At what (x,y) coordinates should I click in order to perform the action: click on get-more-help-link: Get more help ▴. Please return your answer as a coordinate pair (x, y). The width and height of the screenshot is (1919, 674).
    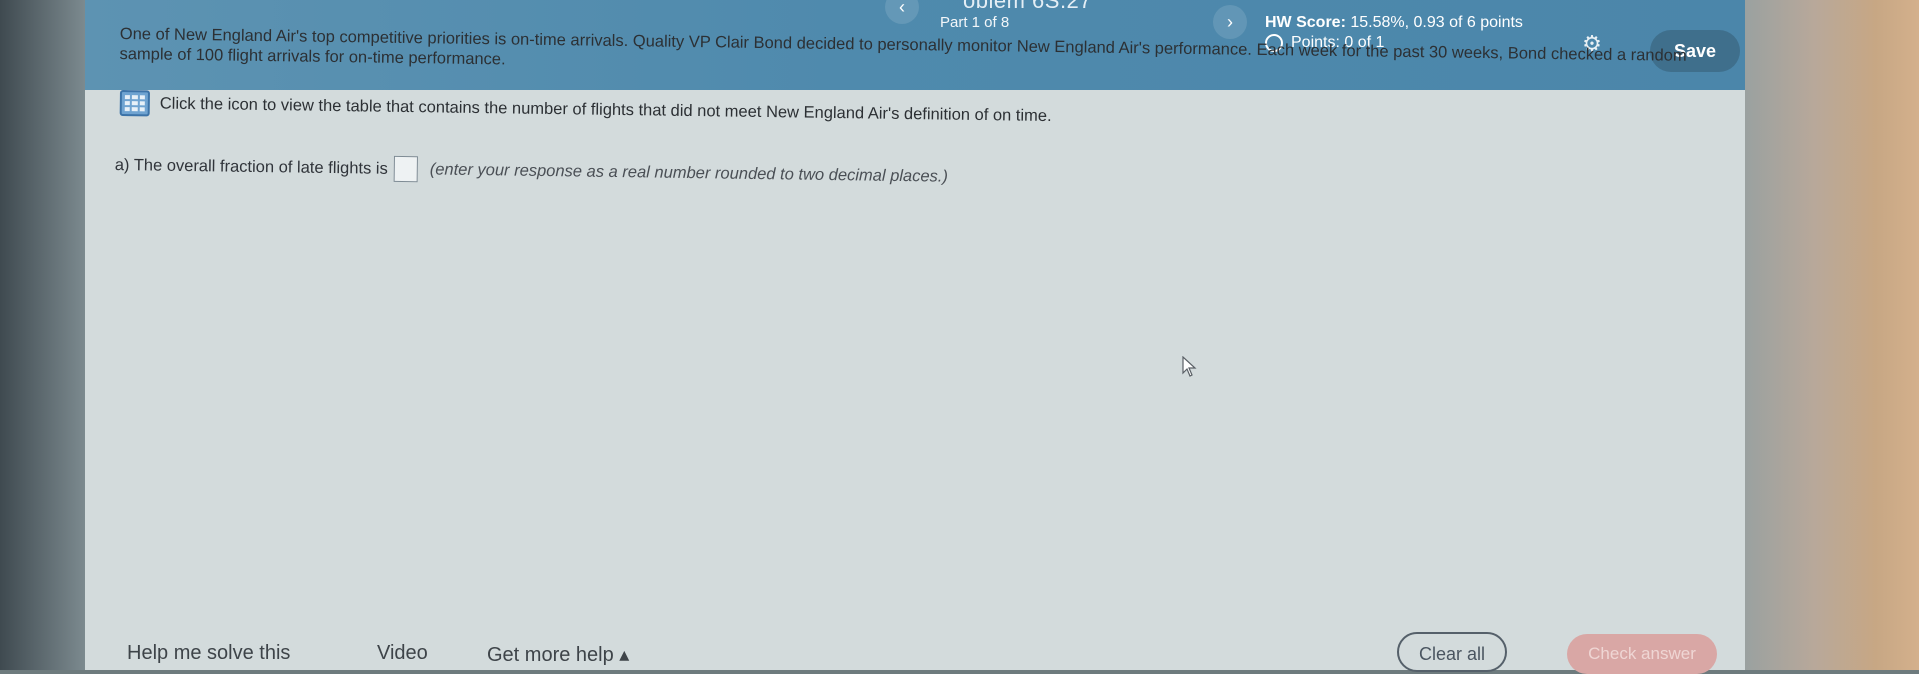
    Looking at the image, I should click on (558, 654).